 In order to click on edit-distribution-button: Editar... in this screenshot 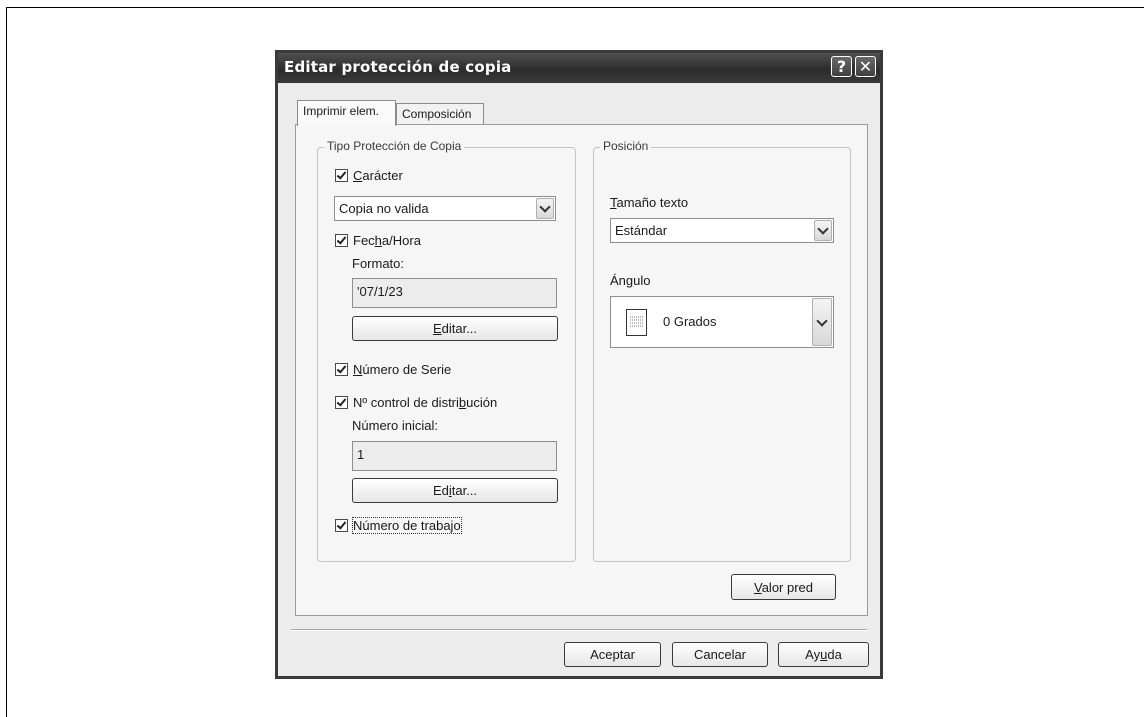, I will do `click(455, 490)`.